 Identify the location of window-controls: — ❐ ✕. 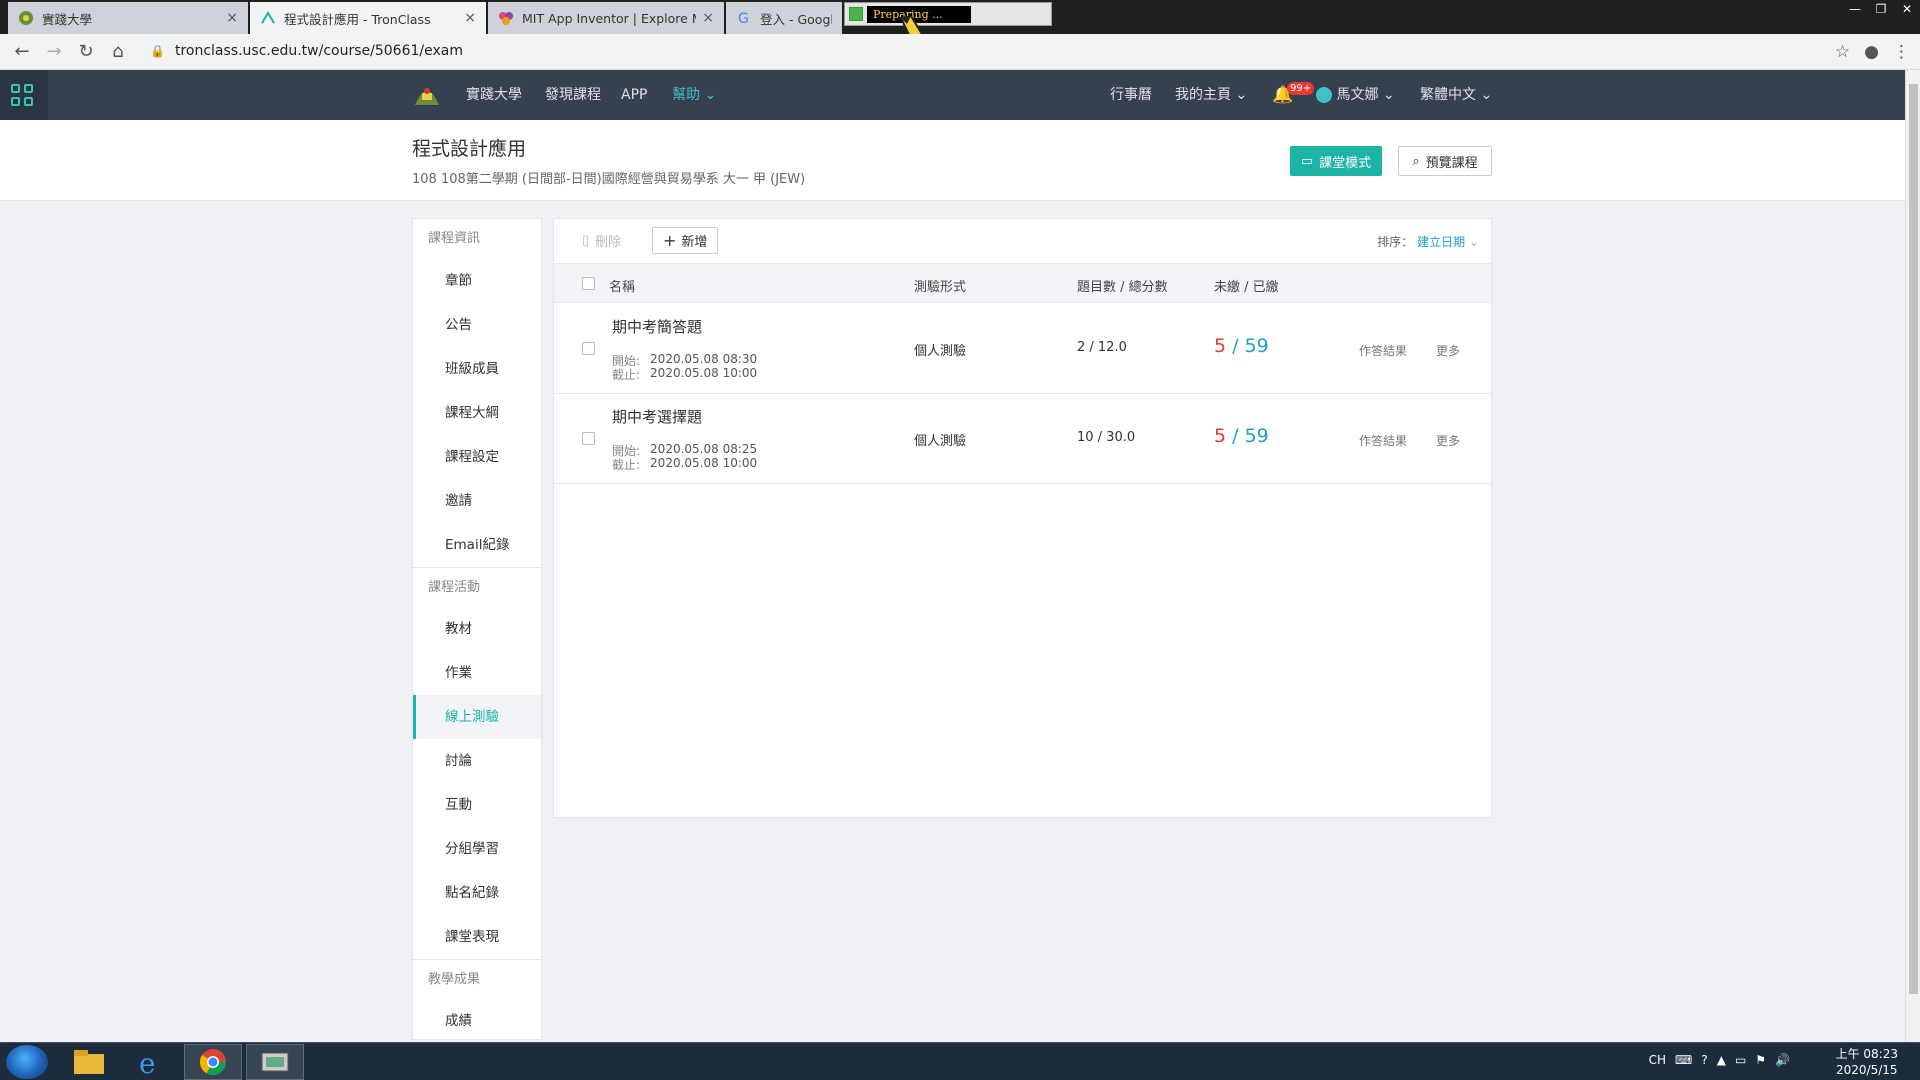
(1881, 10).